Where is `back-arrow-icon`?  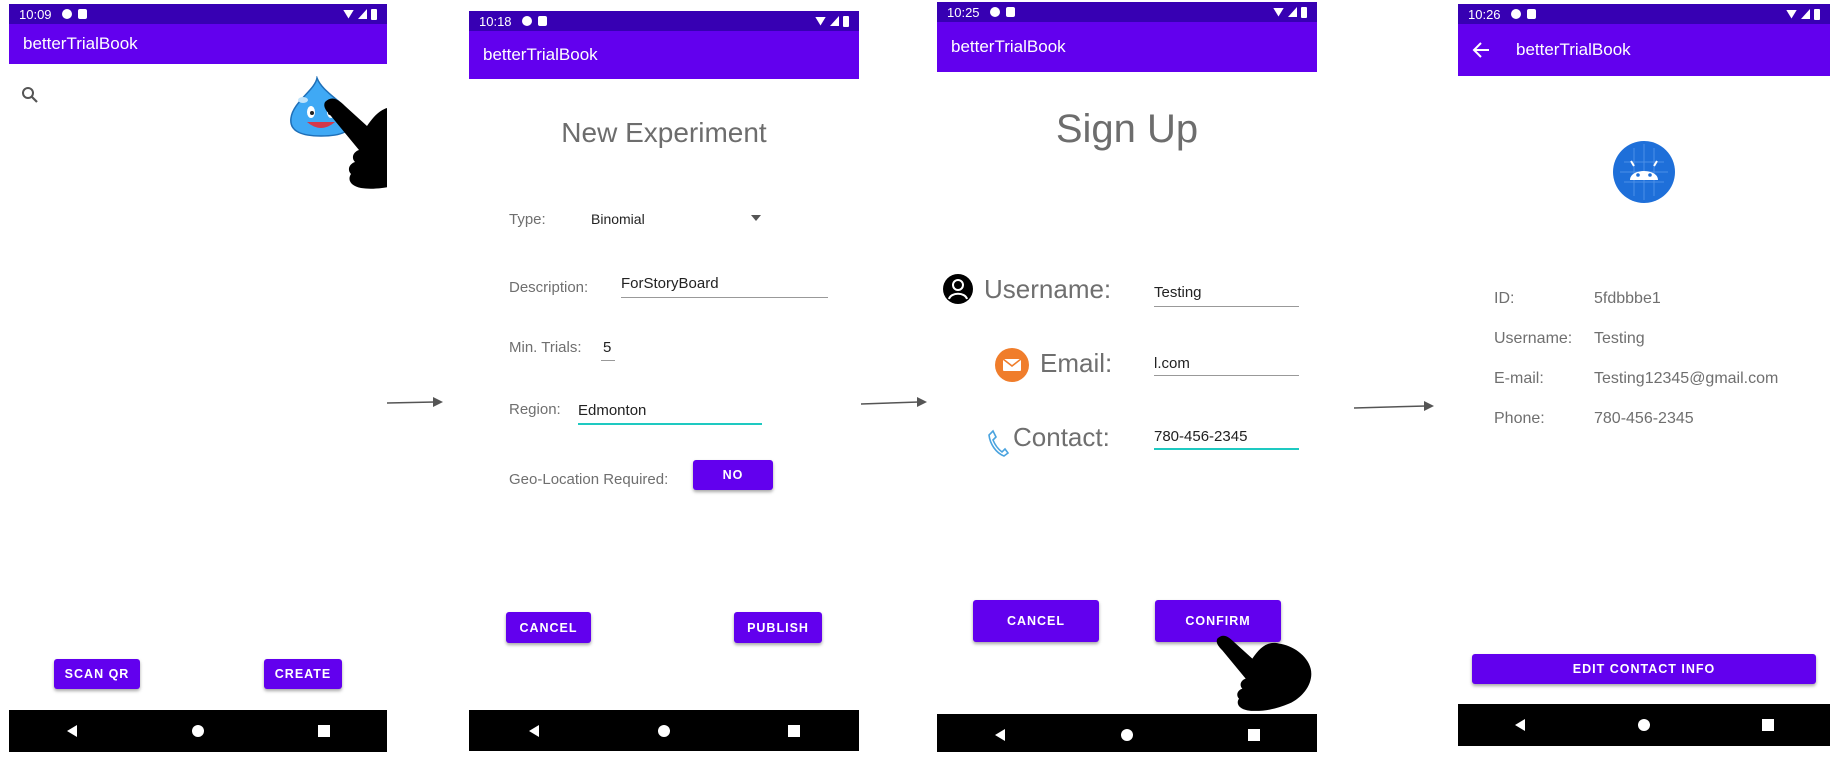 back-arrow-icon is located at coordinates (1481, 50).